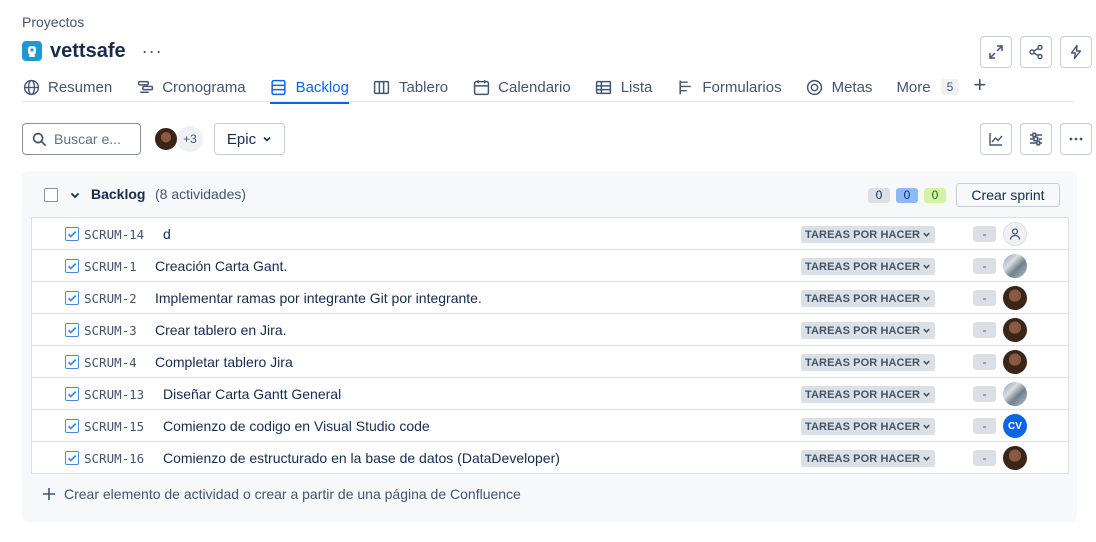 This screenshot has width=1096, height=542. I want to click on tab-label: More, so click(913, 87).